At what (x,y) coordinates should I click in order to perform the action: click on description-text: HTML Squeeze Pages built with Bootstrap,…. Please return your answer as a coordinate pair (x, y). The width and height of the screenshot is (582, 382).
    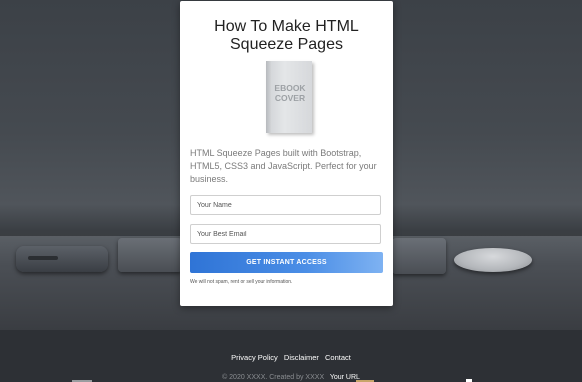
    Looking at the image, I should click on (283, 166).